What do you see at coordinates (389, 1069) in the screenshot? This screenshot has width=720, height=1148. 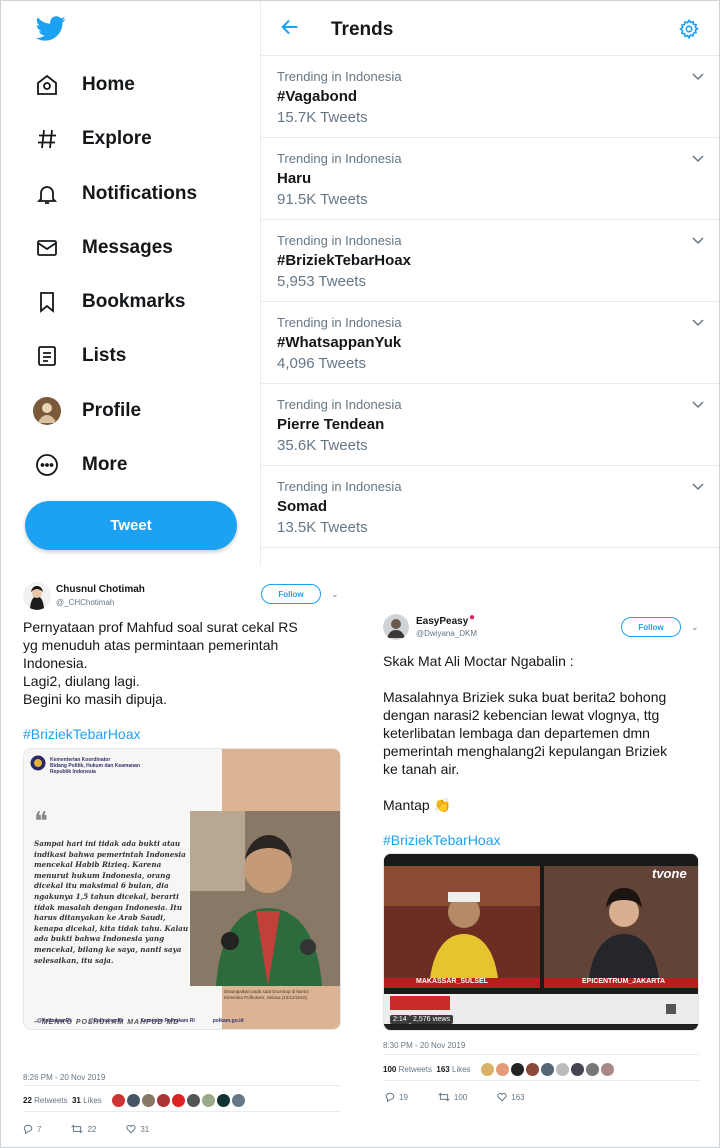 I see `retweets-count: 100` at bounding box center [389, 1069].